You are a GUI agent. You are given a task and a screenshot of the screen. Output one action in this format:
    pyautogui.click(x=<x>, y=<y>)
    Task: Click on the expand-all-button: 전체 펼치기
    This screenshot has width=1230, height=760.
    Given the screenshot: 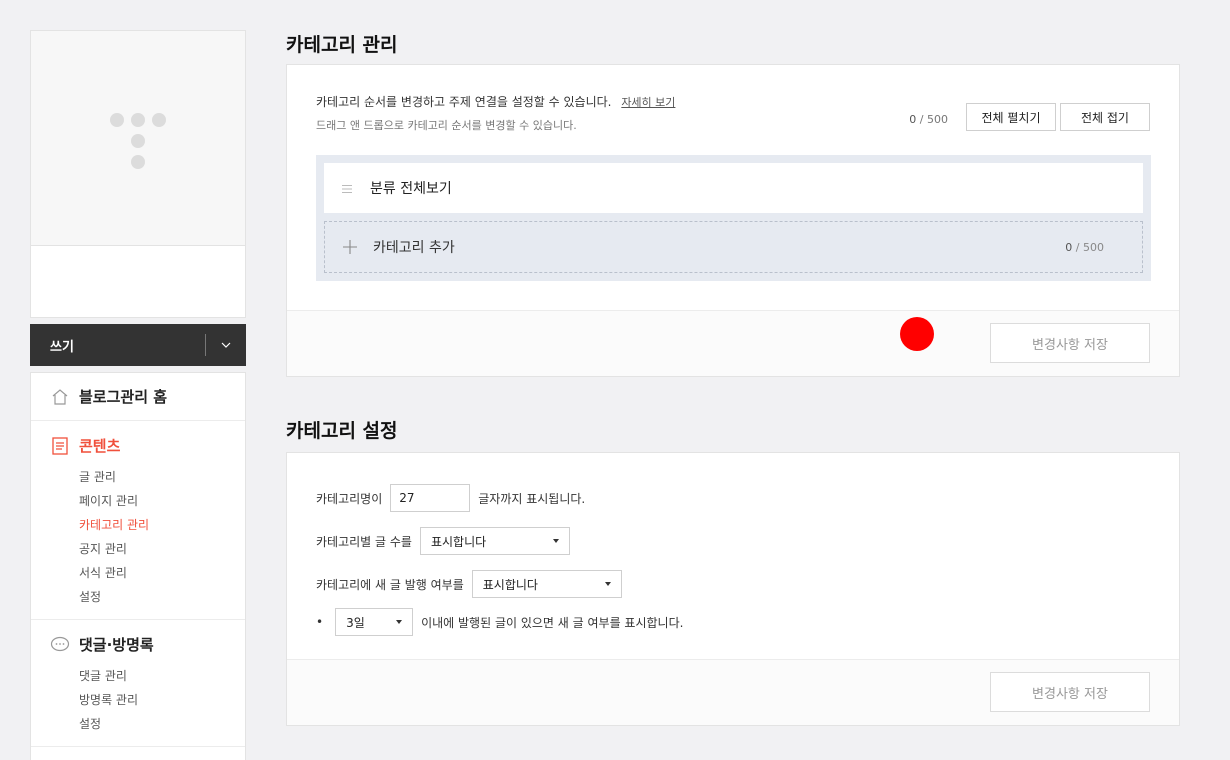 What is the action you would take?
    pyautogui.click(x=1011, y=117)
    